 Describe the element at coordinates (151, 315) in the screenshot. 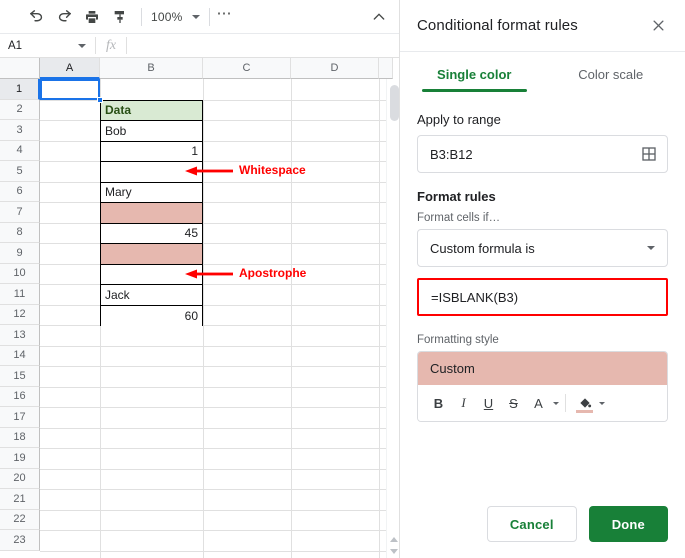

I see `cell-b12: 60` at that location.